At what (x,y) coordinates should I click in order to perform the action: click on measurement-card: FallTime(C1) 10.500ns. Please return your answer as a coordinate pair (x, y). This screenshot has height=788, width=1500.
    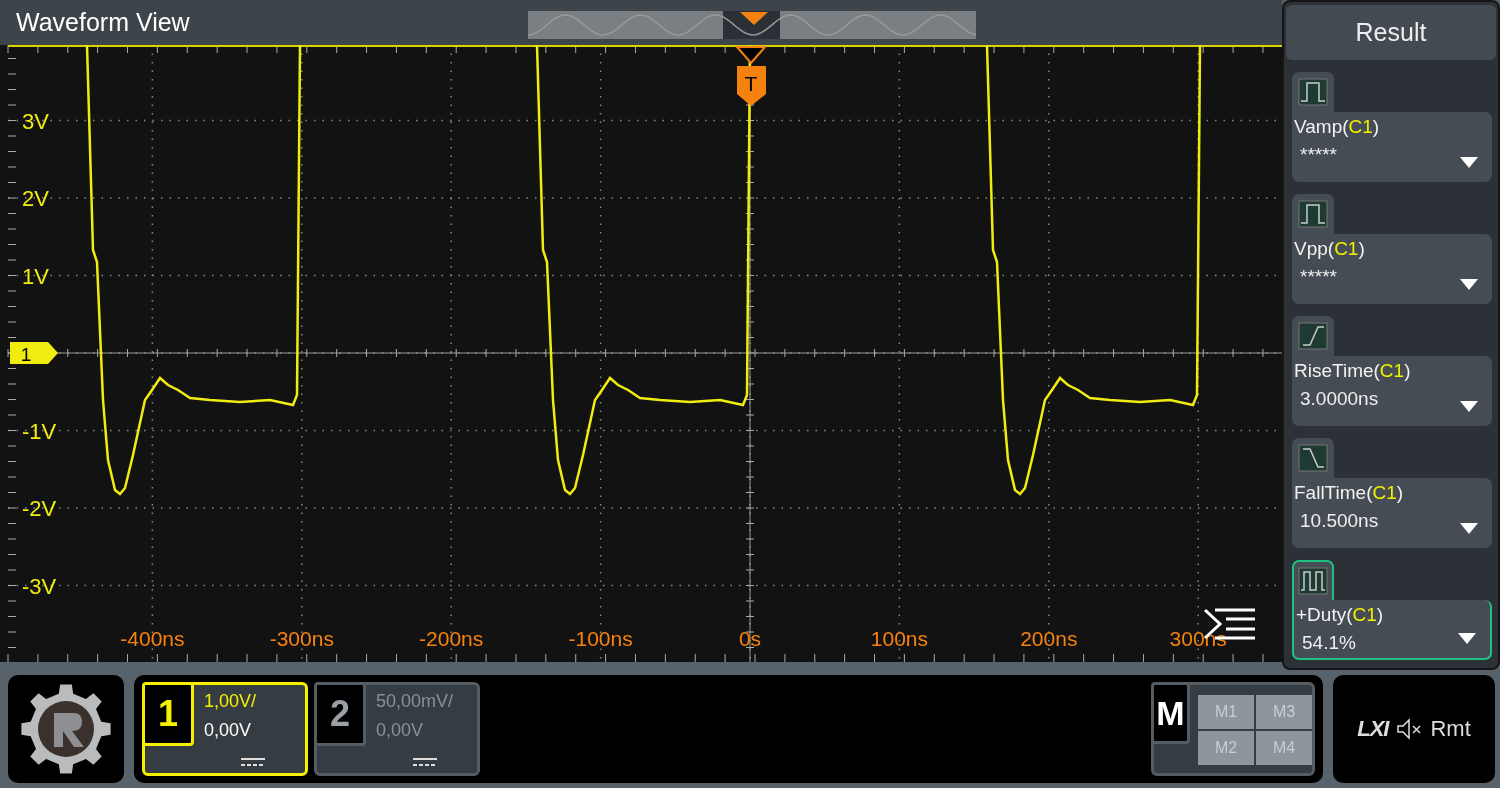
    Looking at the image, I should click on (1392, 513).